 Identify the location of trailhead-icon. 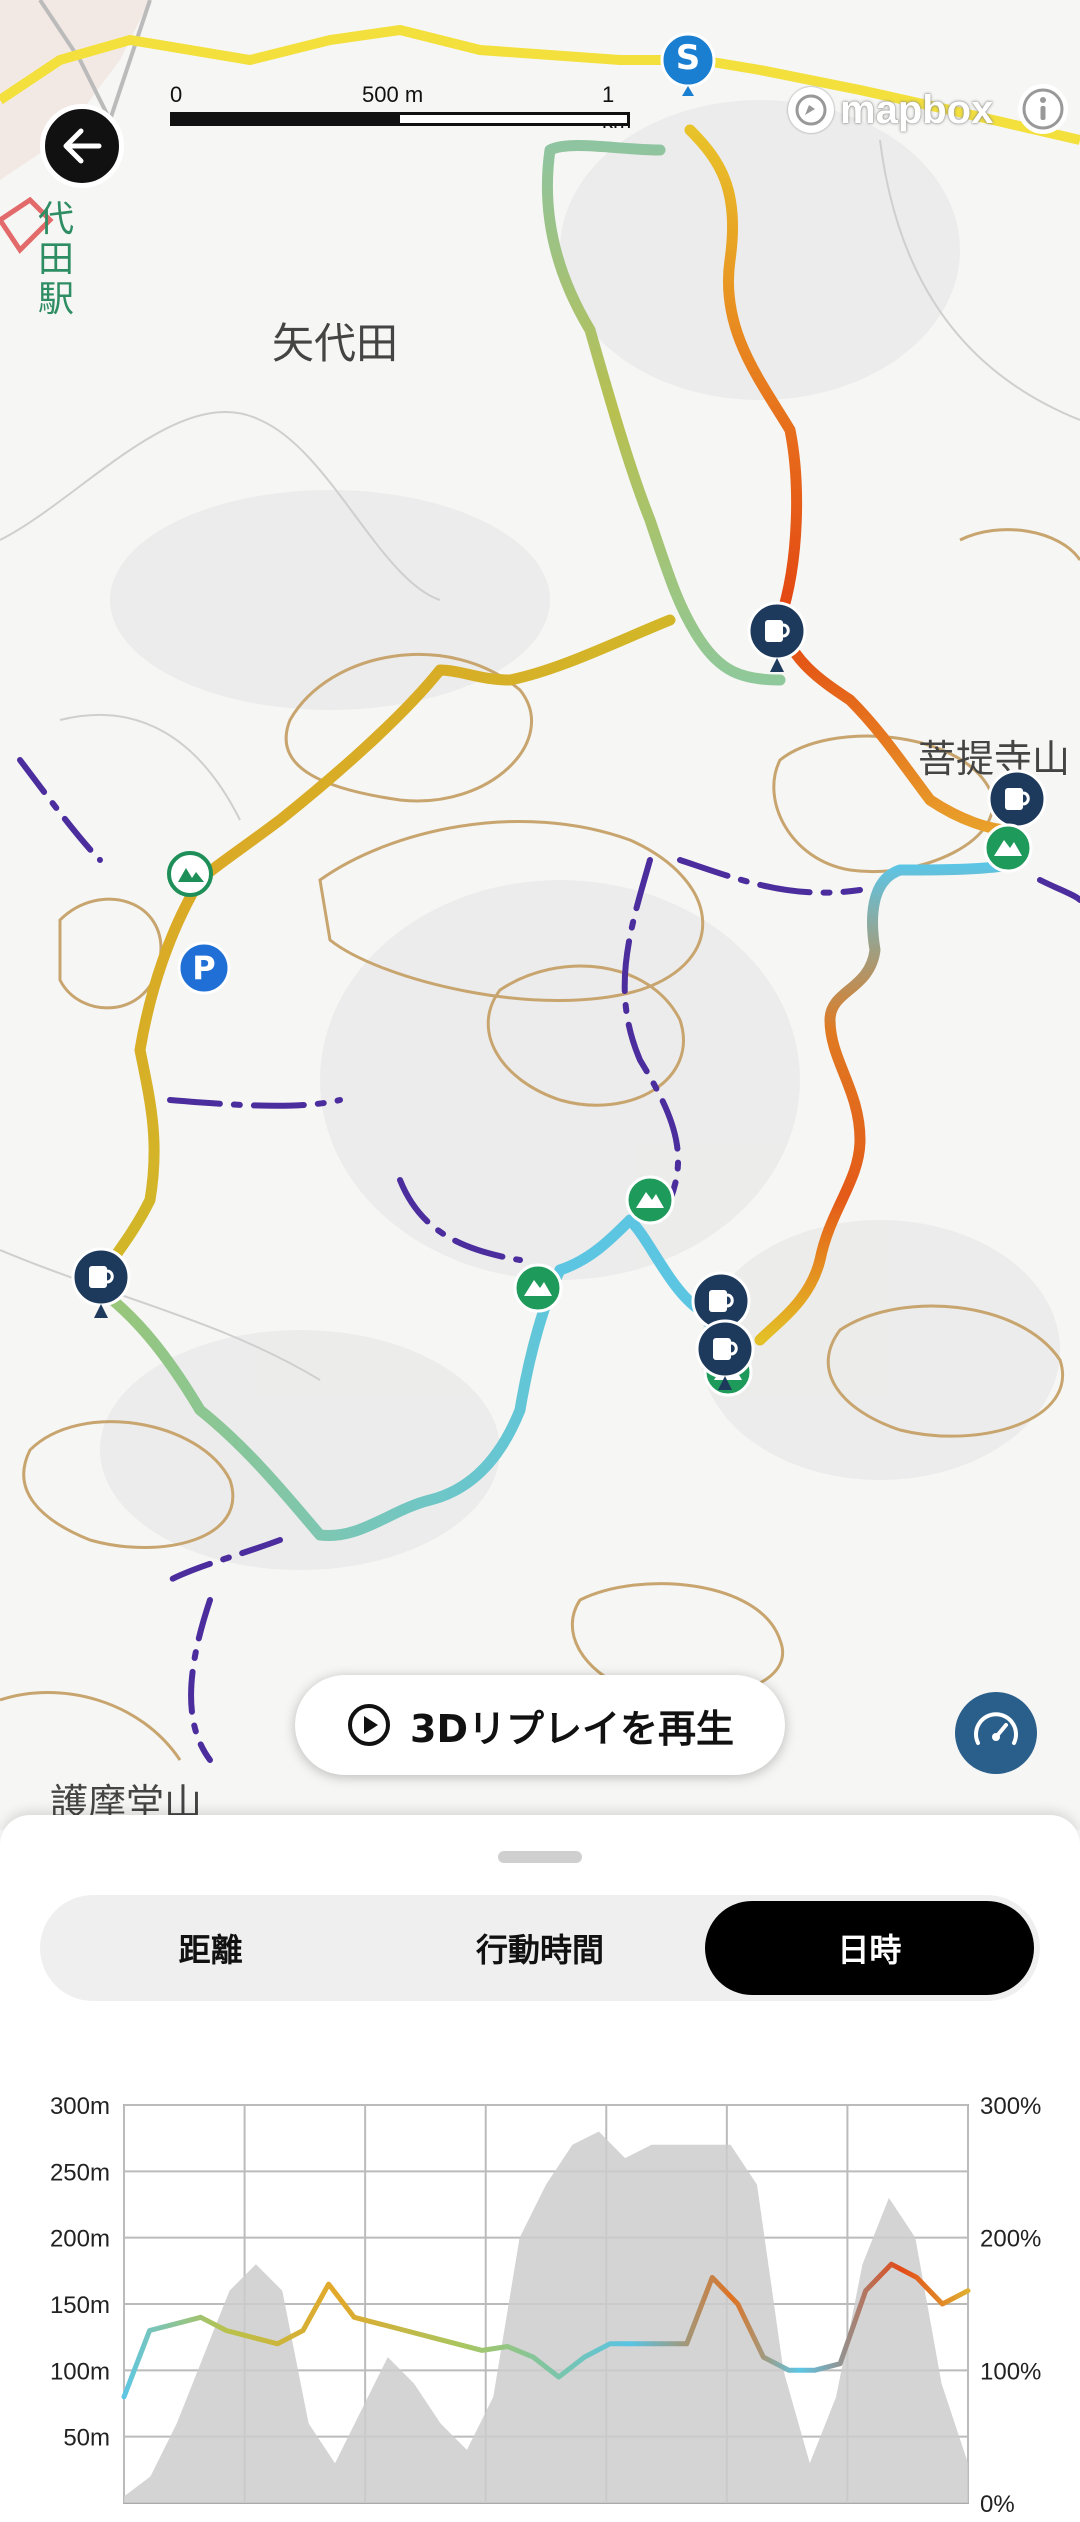
(190, 874).